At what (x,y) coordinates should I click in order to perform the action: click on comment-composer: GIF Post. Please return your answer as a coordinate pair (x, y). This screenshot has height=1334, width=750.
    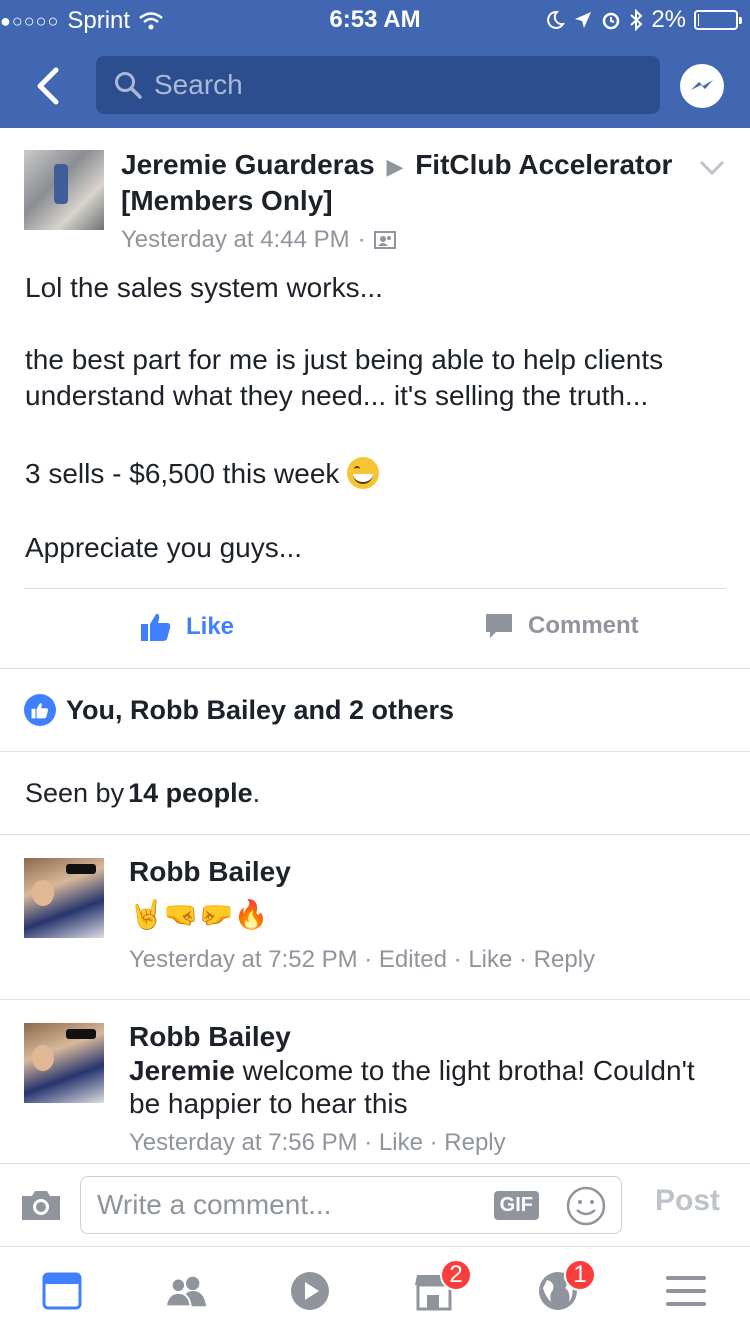
    Looking at the image, I should click on (375, 1204).